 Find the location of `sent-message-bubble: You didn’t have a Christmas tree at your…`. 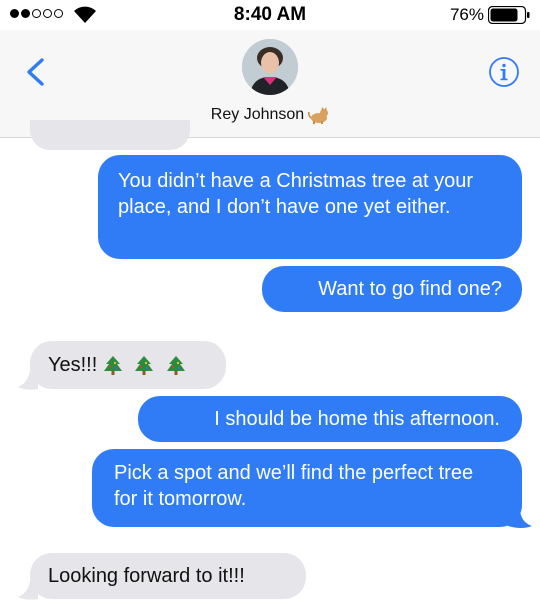

sent-message-bubble: You didn’t have a Christmas tree at your… is located at coordinates (310, 207).